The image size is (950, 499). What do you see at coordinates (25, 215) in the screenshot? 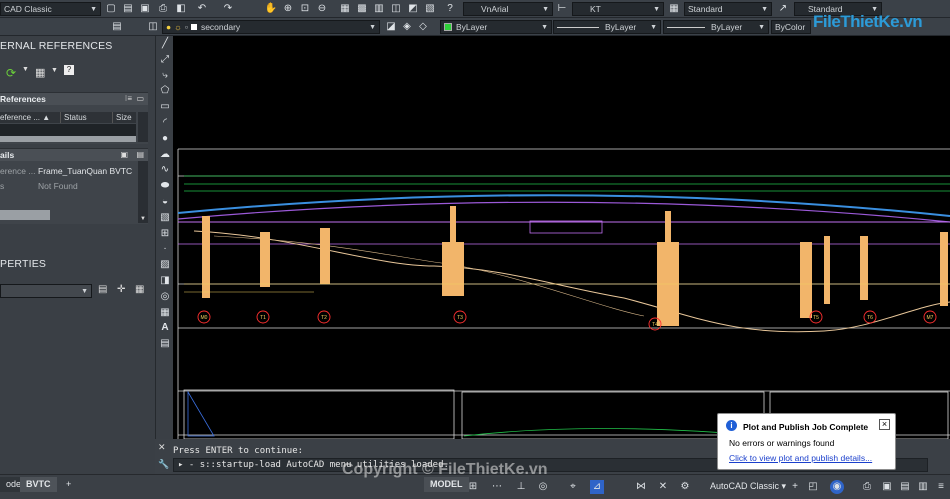
I see `details-scrollbar` at bounding box center [25, 215].